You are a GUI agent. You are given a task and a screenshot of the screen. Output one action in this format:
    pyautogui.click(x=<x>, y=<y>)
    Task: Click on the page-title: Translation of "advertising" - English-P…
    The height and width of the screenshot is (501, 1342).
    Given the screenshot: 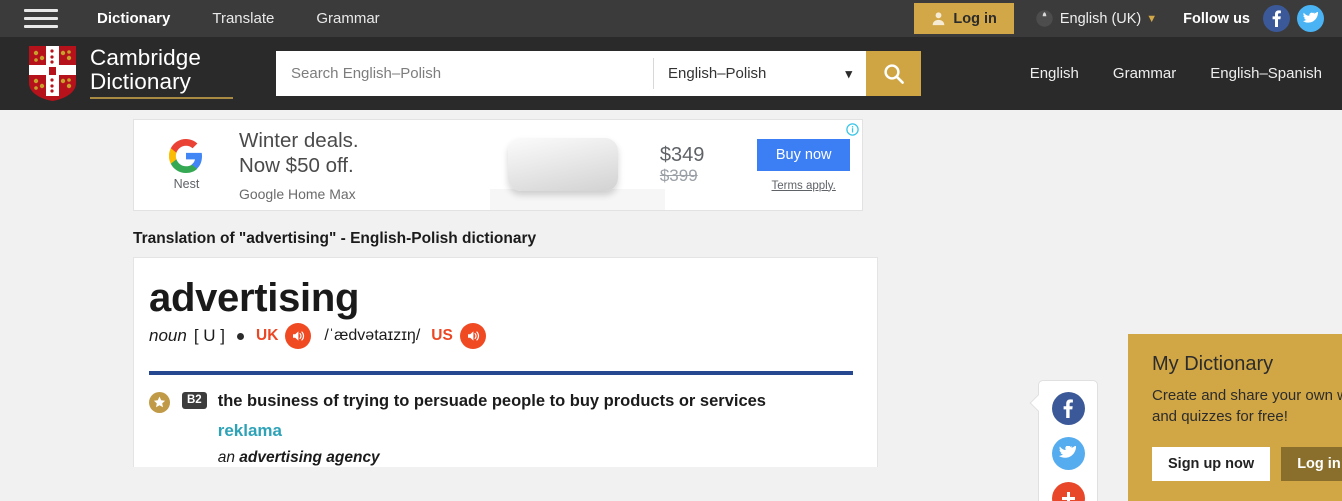 What is the action you would take?
    pyautogui.click(x=335, y=238)
    